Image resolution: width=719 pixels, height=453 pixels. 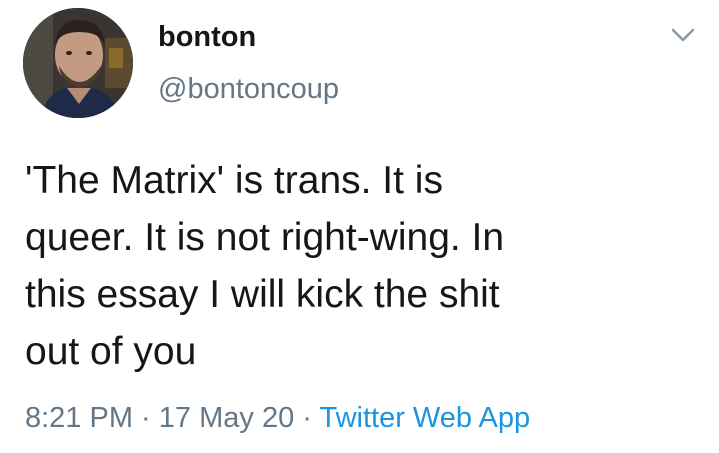 What do you see at coordinates (248, 89) in the screenshot?
I see `user-handle: @bontoncoup` at bounding box center [248, 89].